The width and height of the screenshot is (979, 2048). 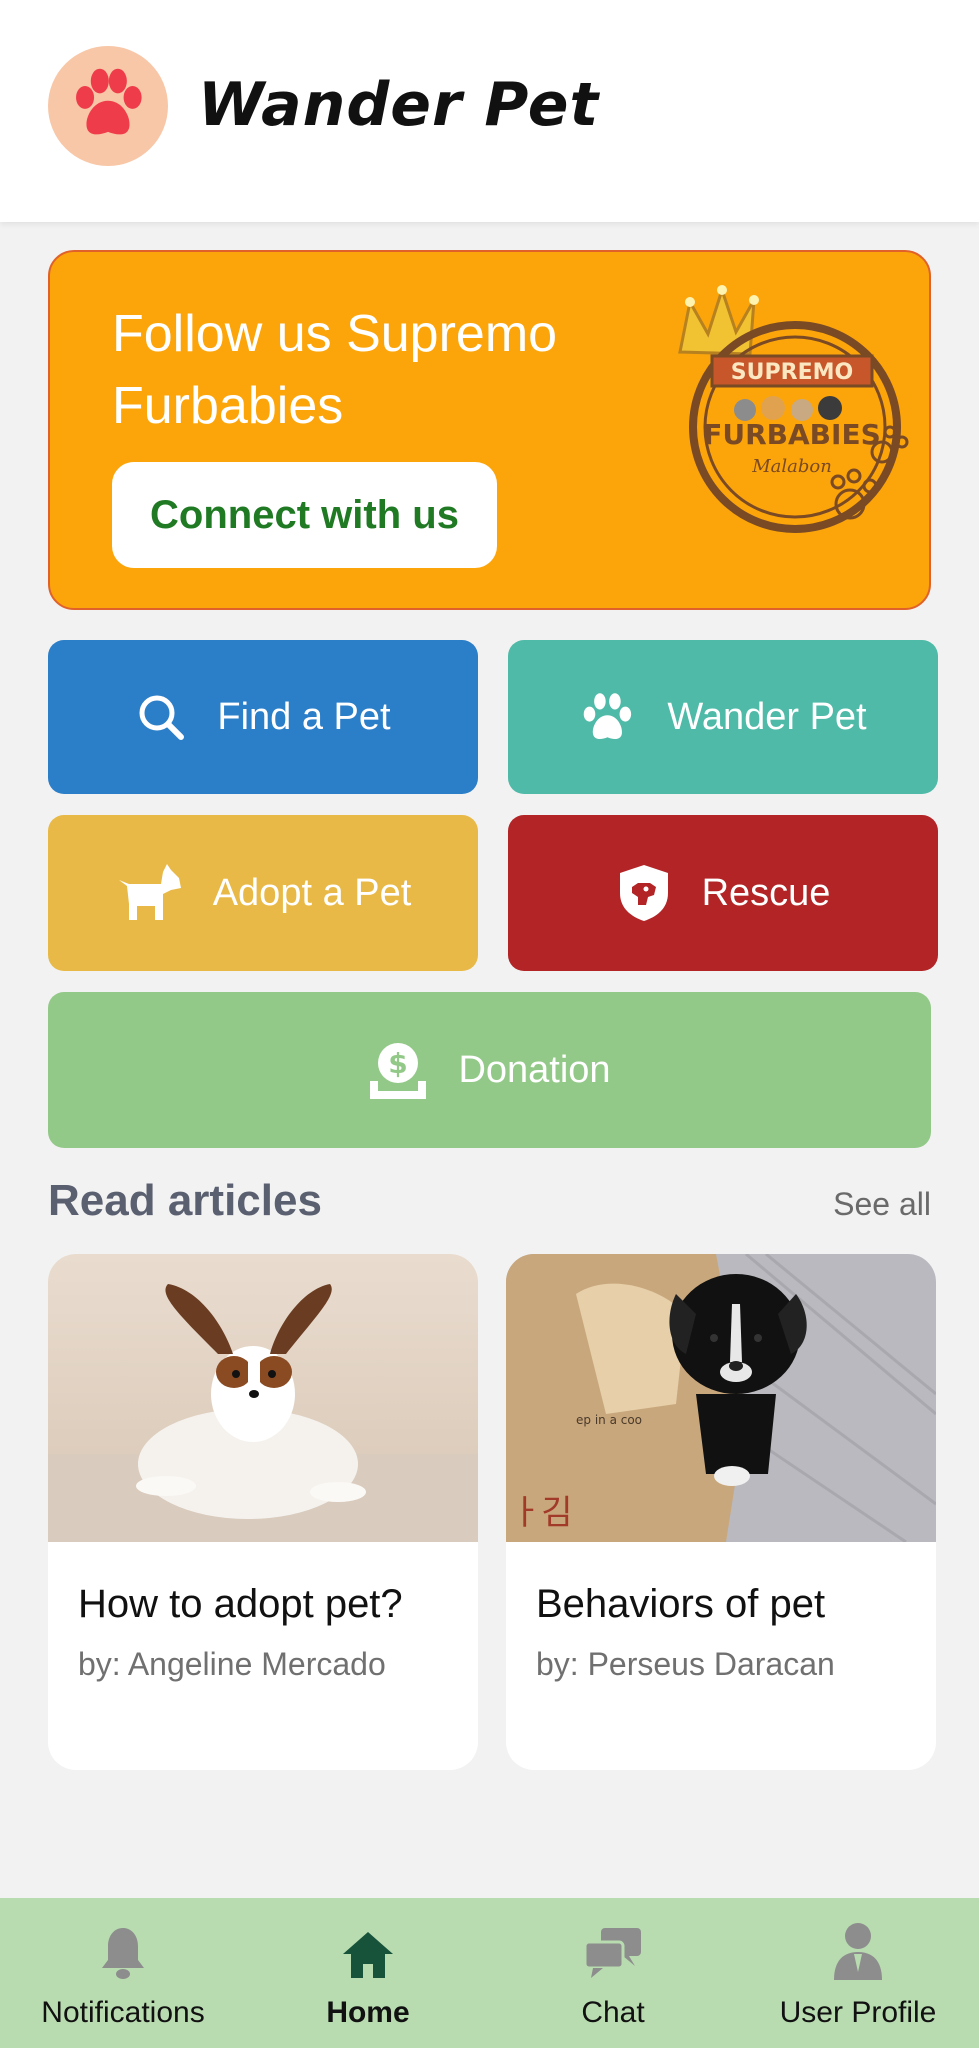 I want to click on donation-button: $ Donation, so click(x=489, y=1070).